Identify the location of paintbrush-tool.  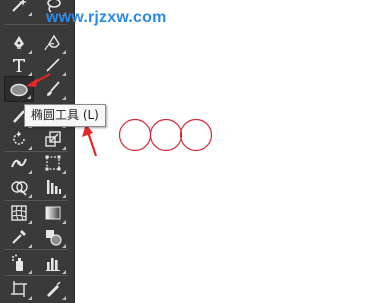
(53, 89).